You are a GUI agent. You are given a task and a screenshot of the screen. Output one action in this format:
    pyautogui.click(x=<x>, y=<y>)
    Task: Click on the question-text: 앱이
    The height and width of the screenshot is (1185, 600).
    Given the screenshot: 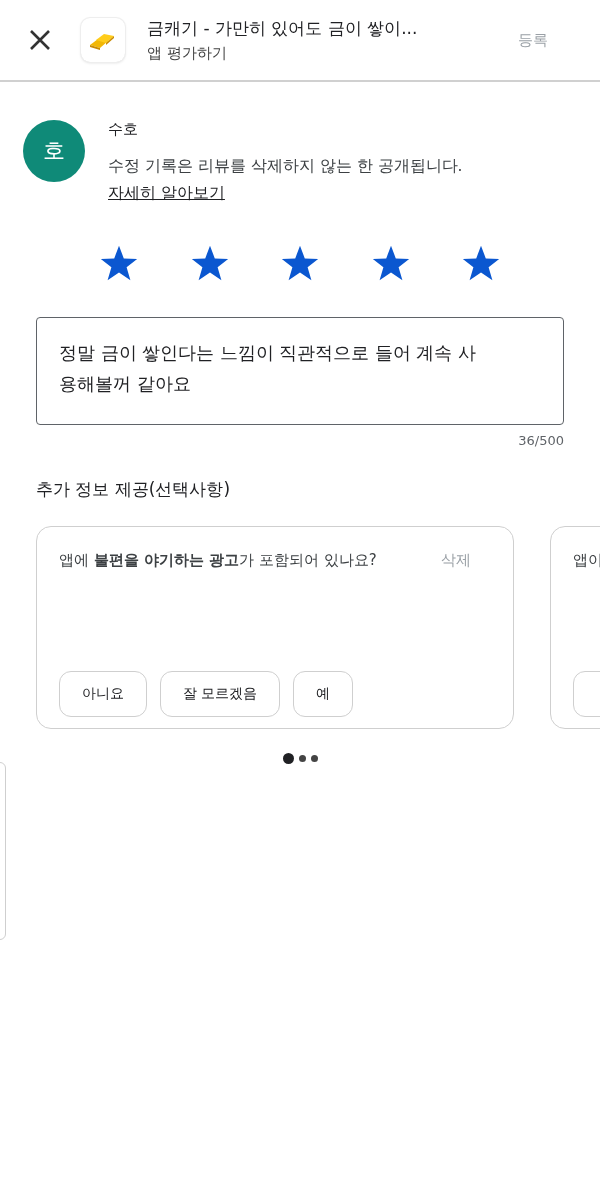 What is the action you would take?
    pyautogui.click(x=586, y=560)
    